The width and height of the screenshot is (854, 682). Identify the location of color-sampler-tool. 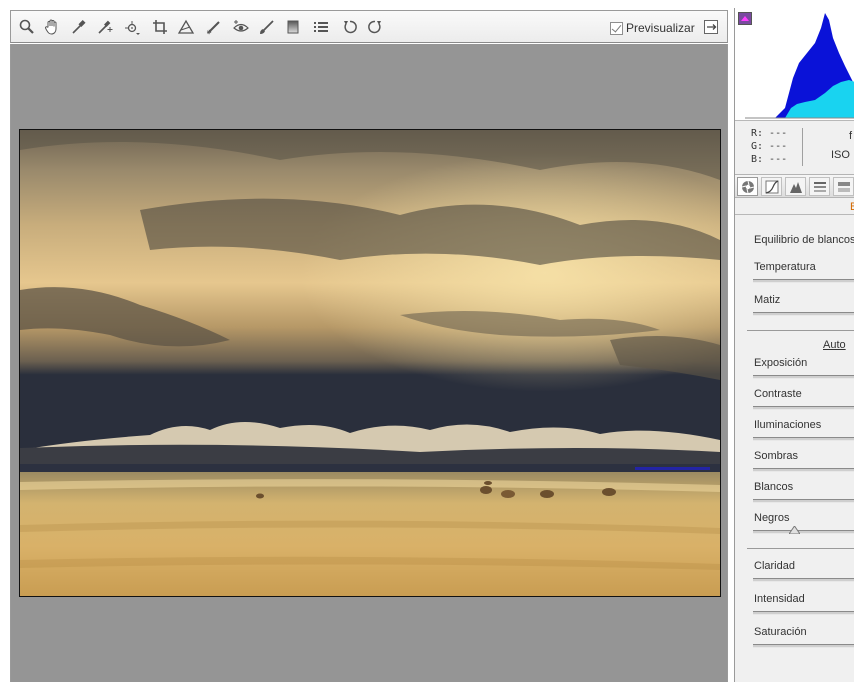
(105, 27).